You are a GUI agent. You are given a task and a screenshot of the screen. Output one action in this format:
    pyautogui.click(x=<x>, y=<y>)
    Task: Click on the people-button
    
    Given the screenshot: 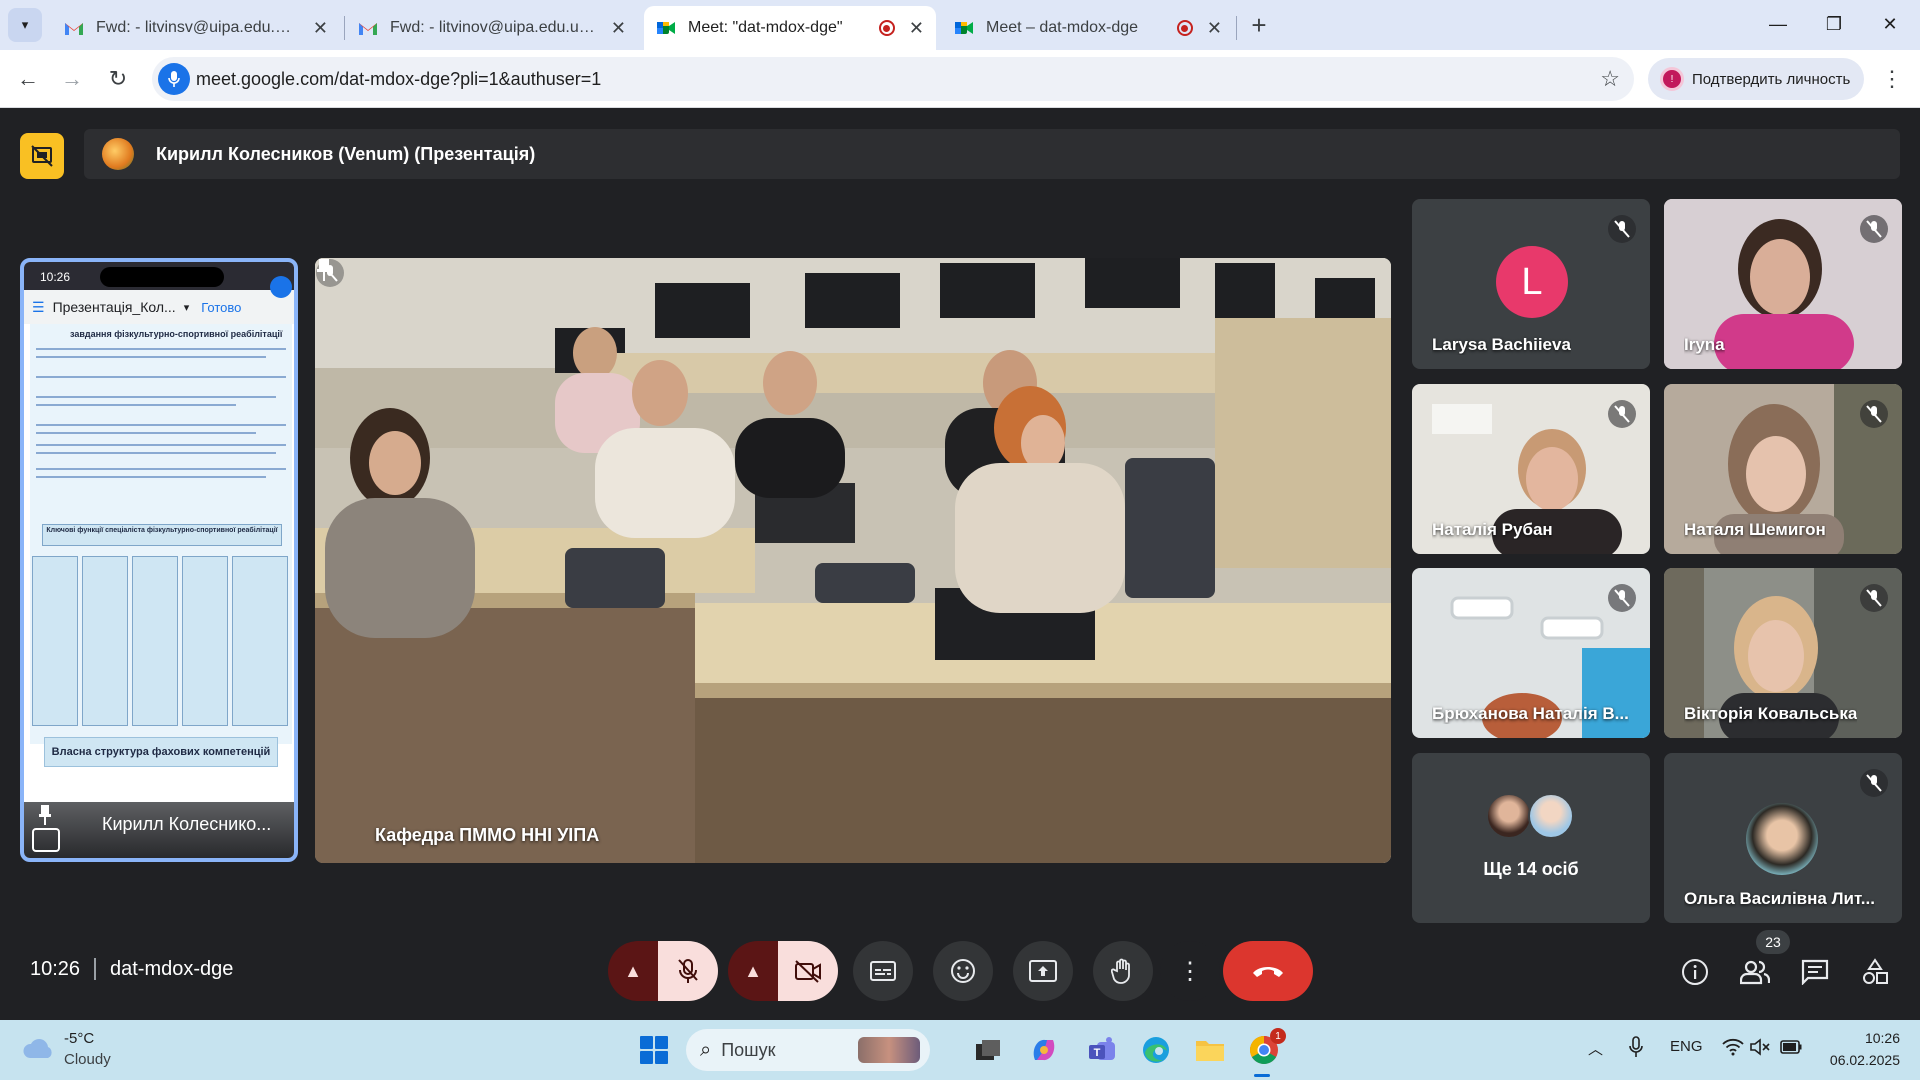 What is the action you would take?
    pyautogui.click(x=1755, y=972)
    